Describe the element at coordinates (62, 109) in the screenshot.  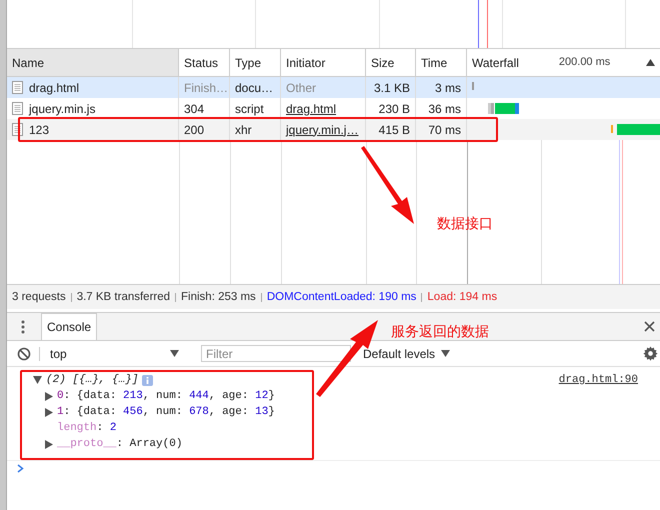
I see `request-name: jquery.min.js` at that location.